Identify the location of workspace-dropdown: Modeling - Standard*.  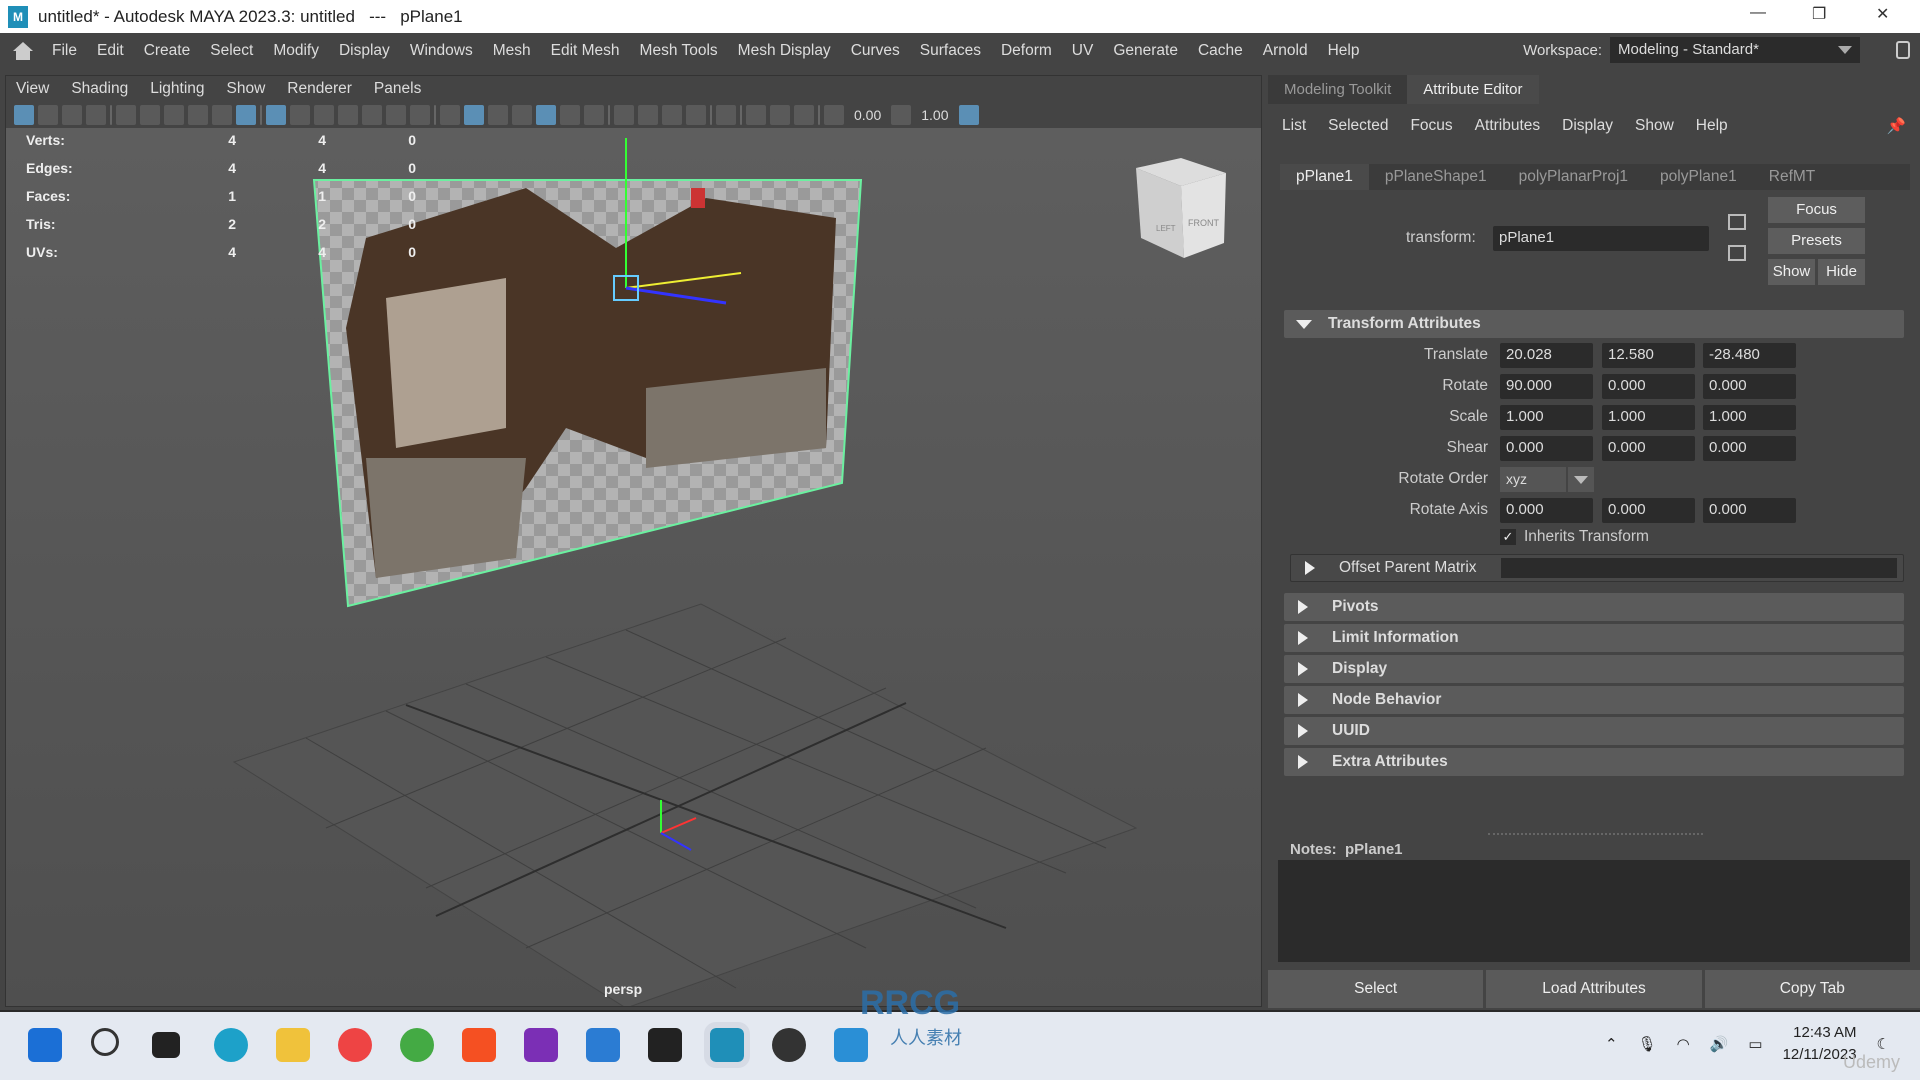
(1735, 50).